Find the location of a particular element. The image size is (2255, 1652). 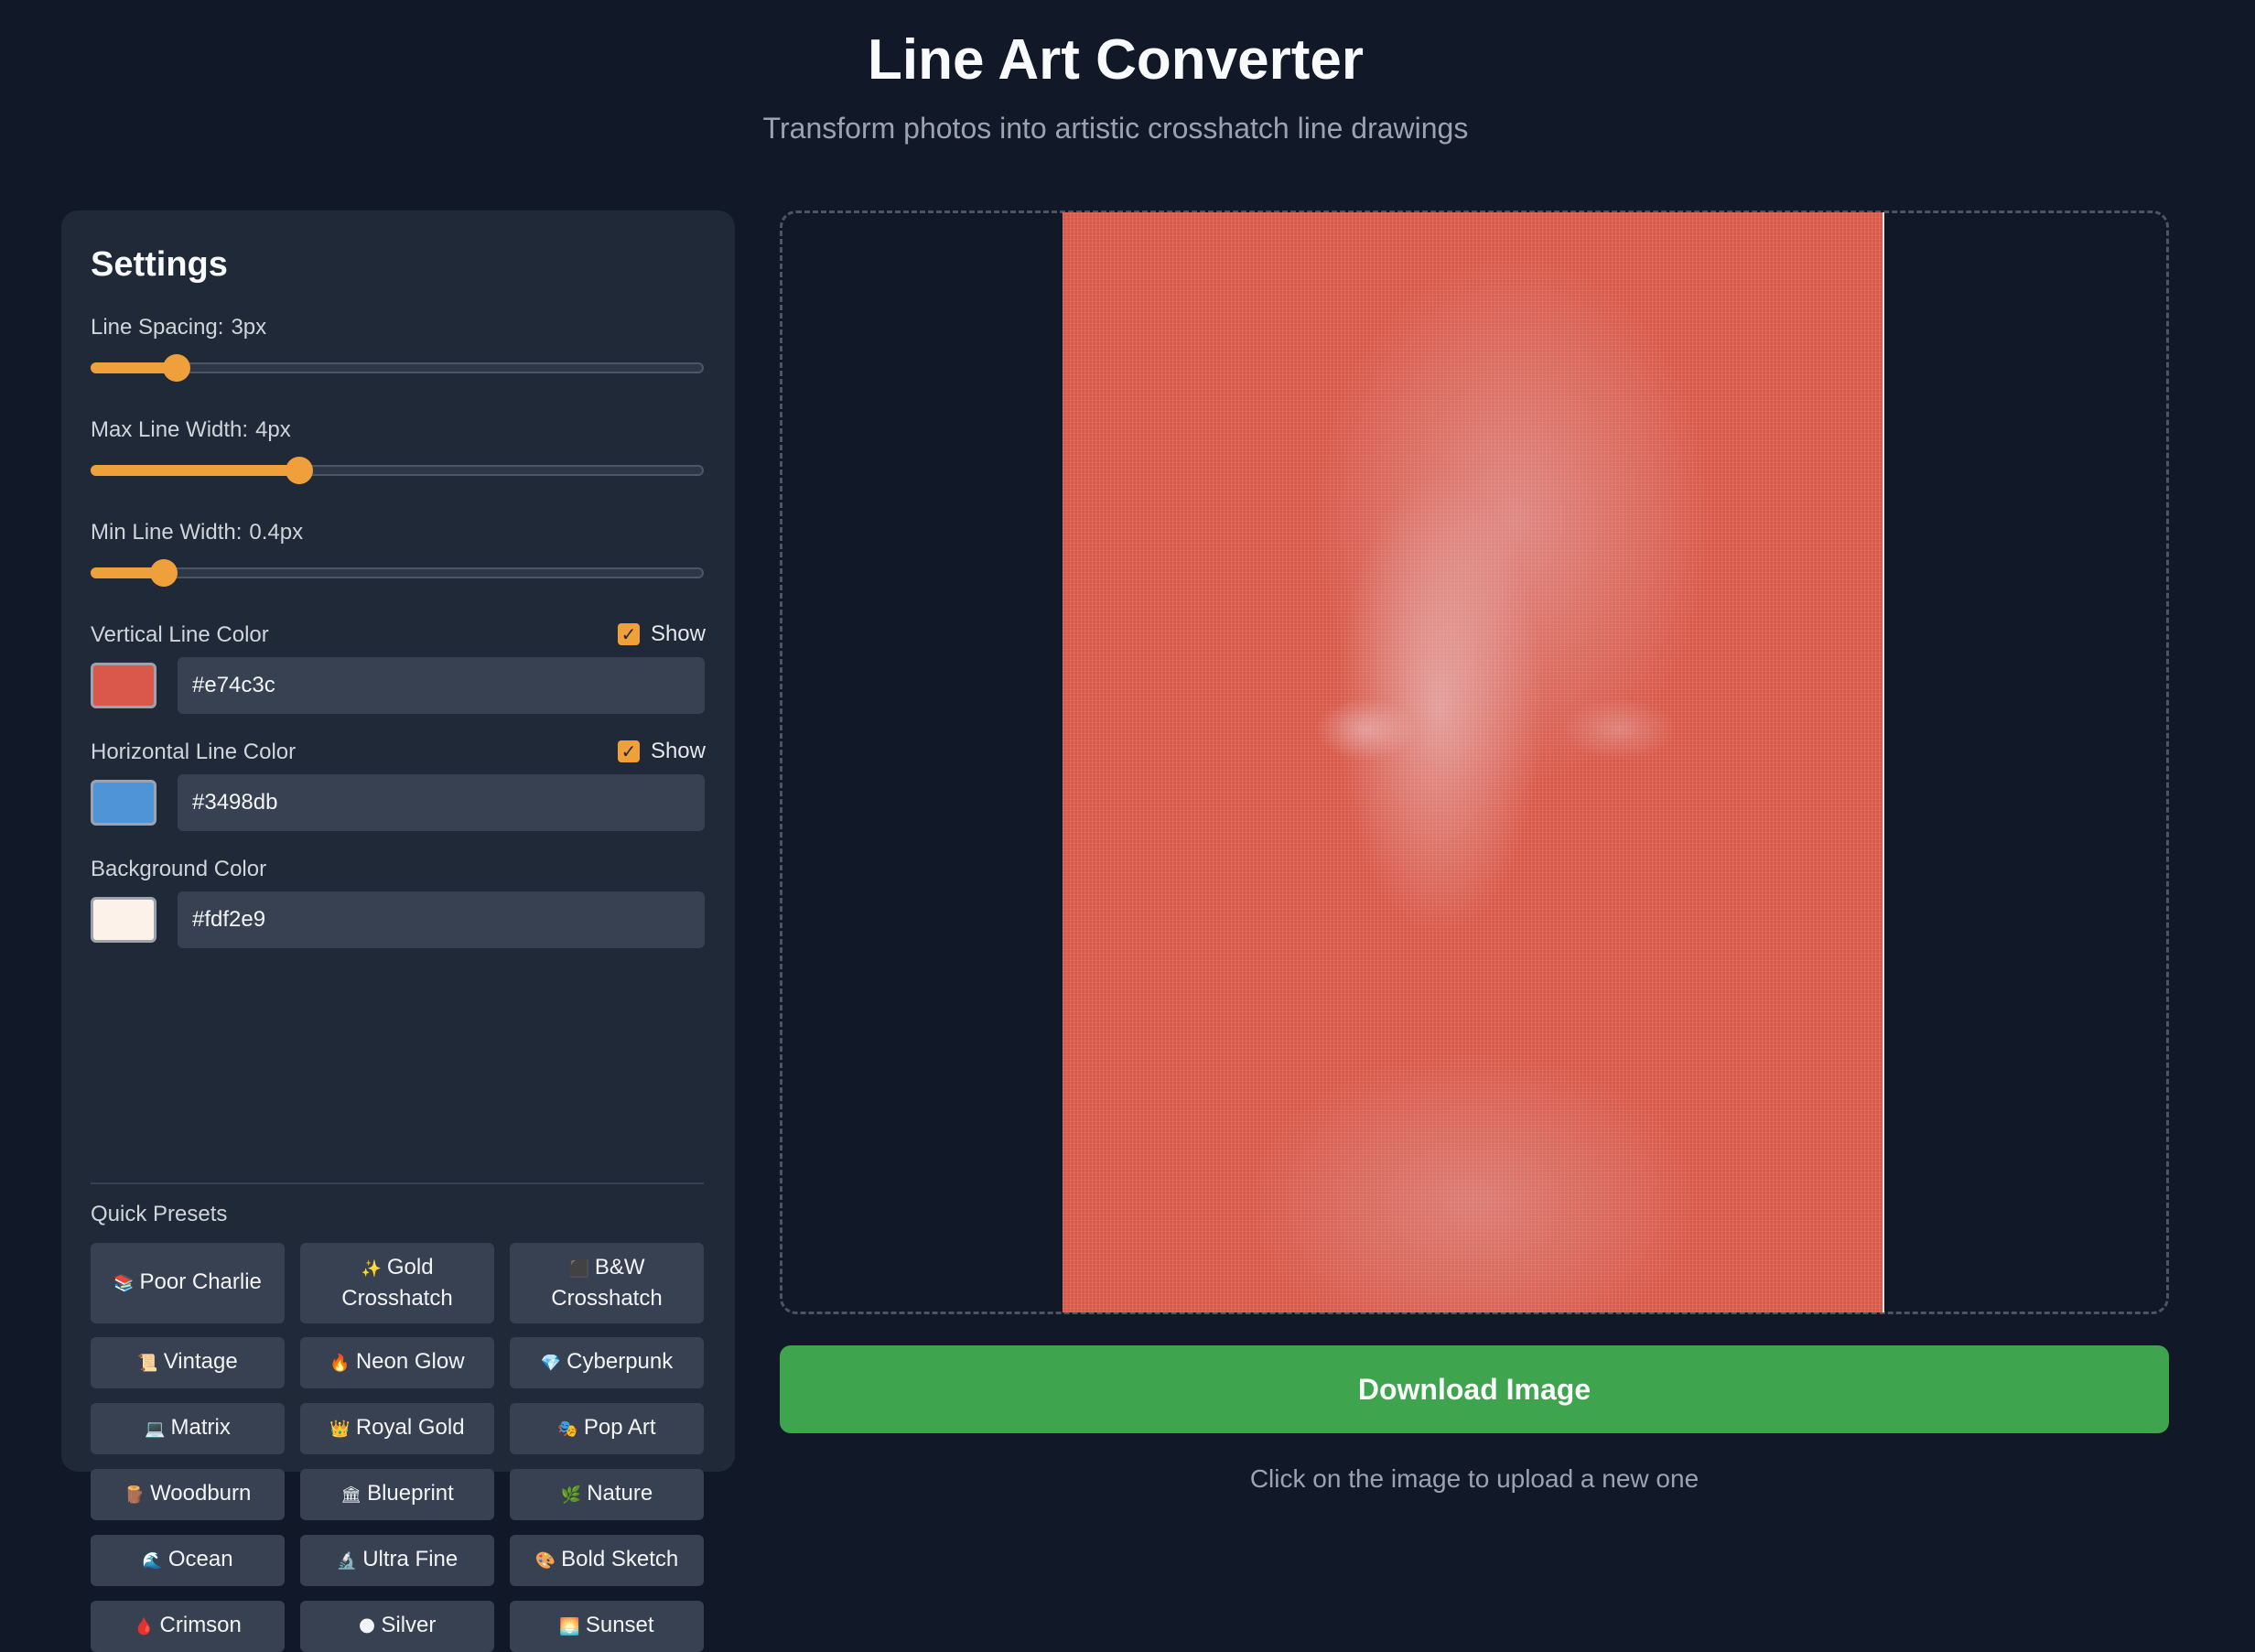

preset-label: Ocean is located at coordinates (200, 1559).